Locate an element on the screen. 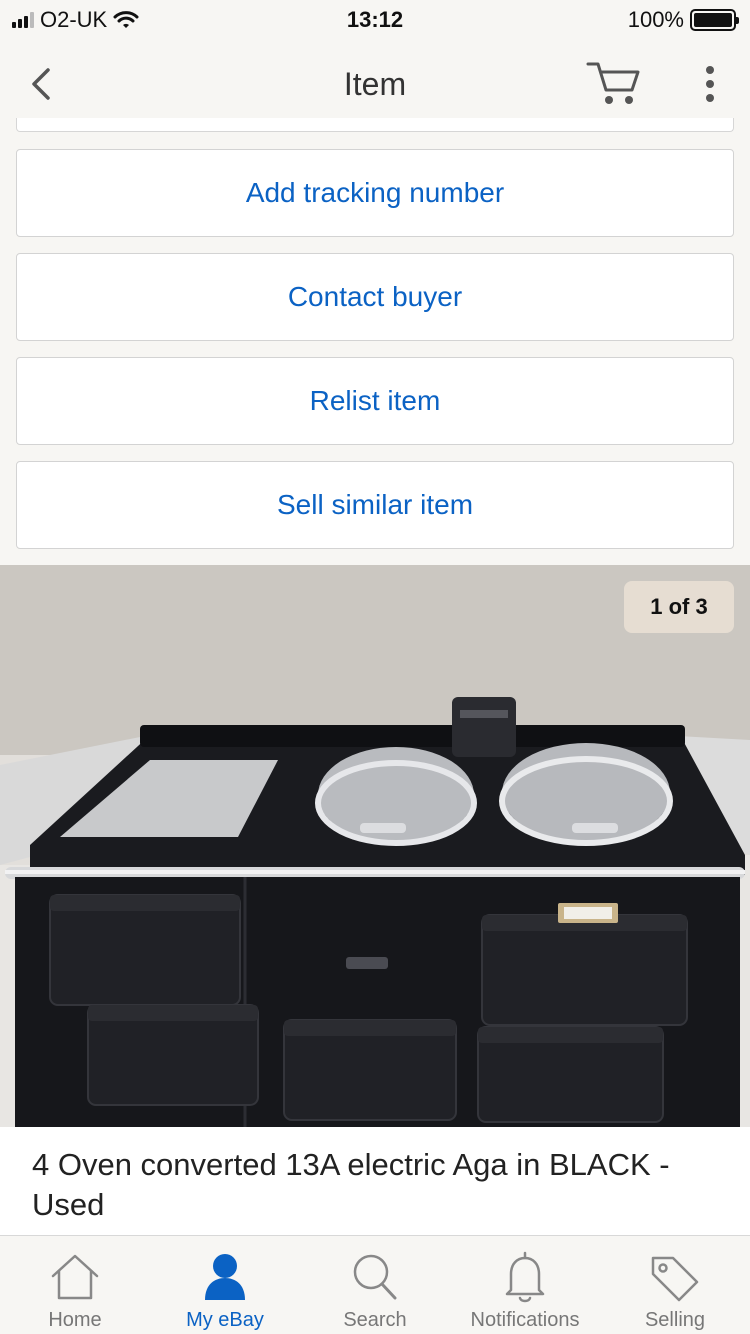  previous-button-edge is located at coordinates (375, 125).